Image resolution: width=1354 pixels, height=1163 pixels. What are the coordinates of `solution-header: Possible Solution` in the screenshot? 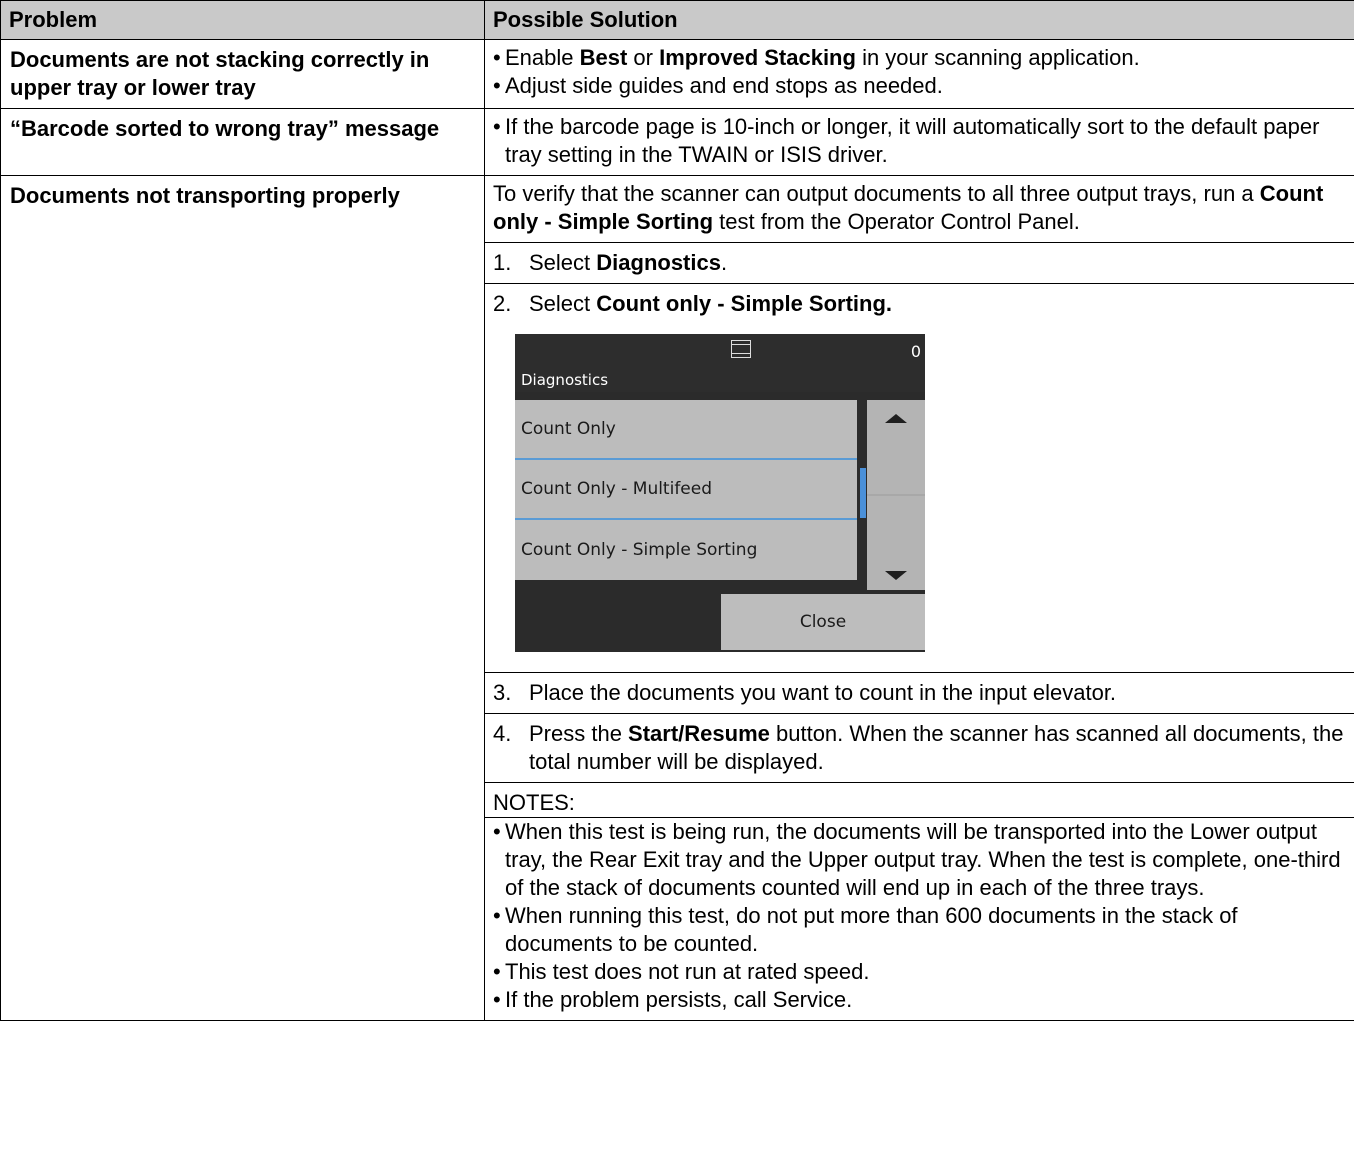 It's located at (919, 20).